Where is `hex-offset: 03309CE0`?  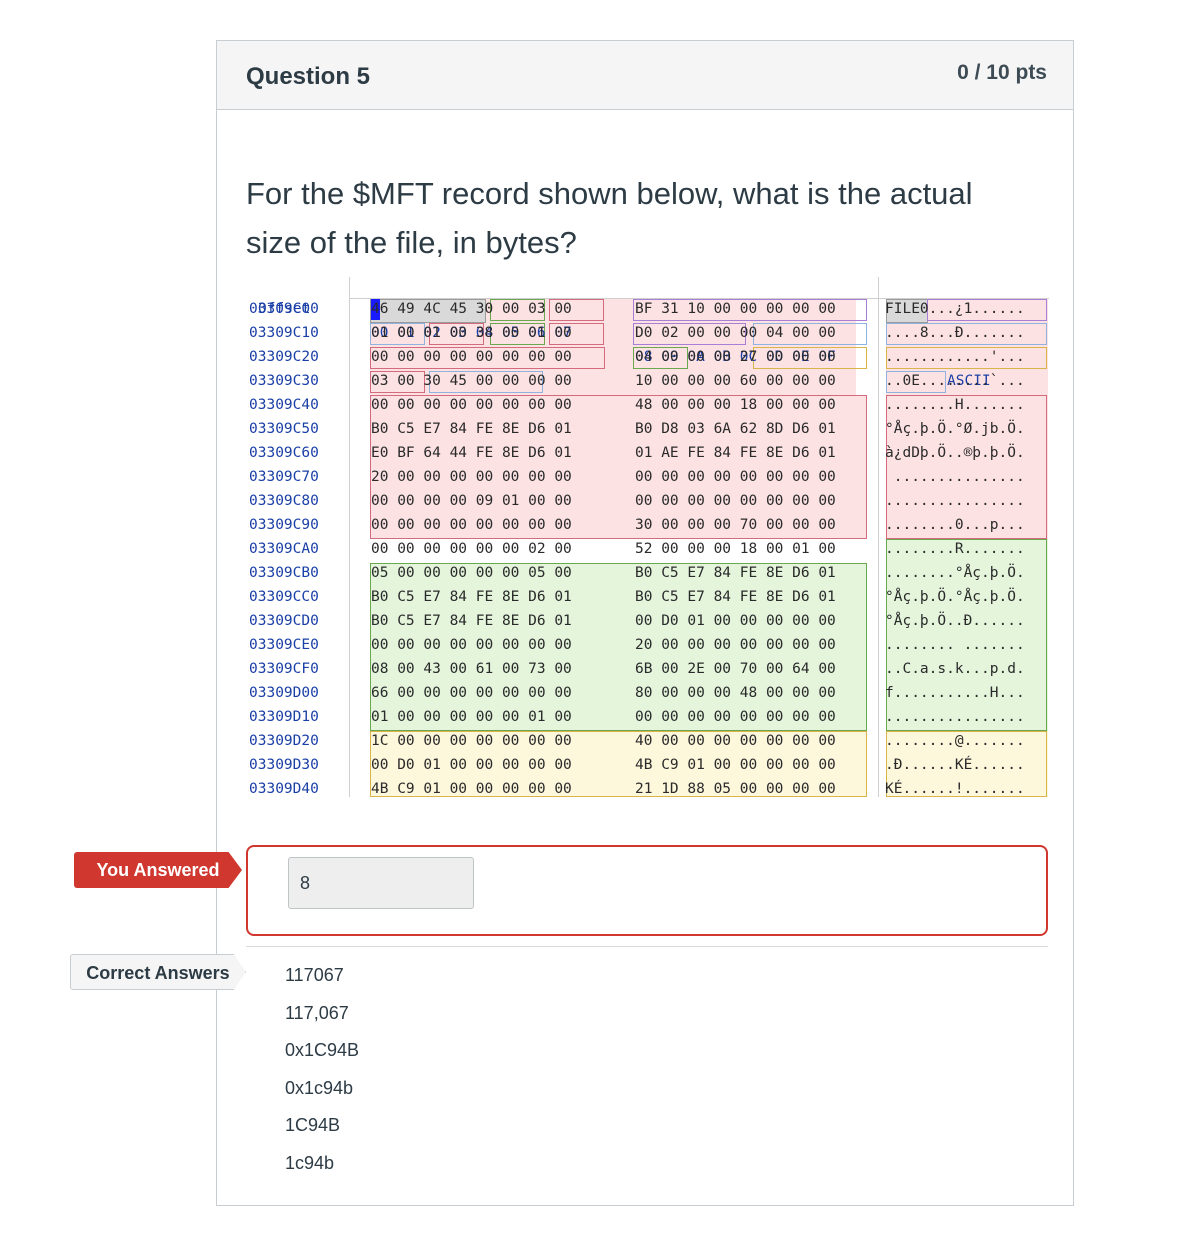
hex-offset: 03309CE0 is located at coordinates (284, 645).